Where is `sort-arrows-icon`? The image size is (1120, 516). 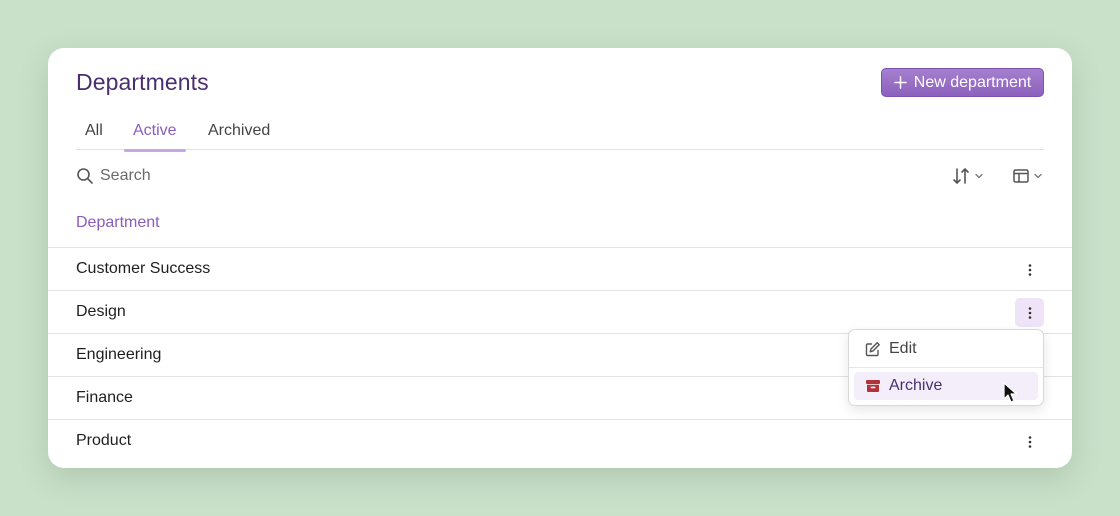 sort-arrows-icon is located at coordinates (961, 176).